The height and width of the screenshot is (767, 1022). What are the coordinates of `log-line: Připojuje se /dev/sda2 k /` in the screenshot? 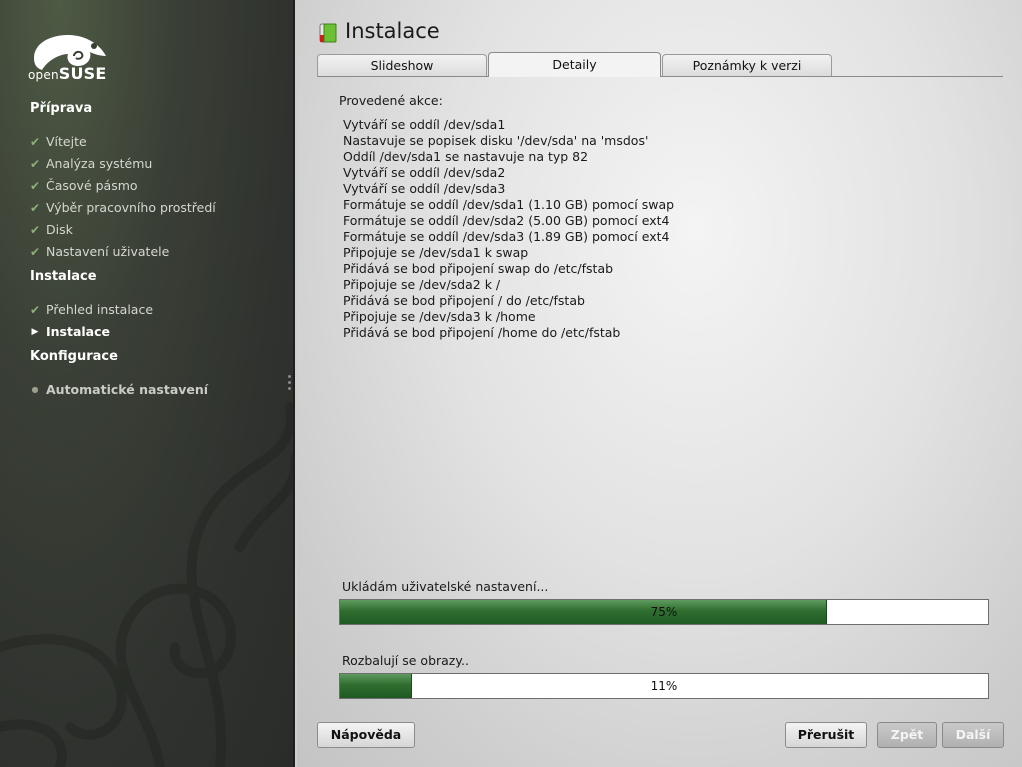 It's located at (422, 284).